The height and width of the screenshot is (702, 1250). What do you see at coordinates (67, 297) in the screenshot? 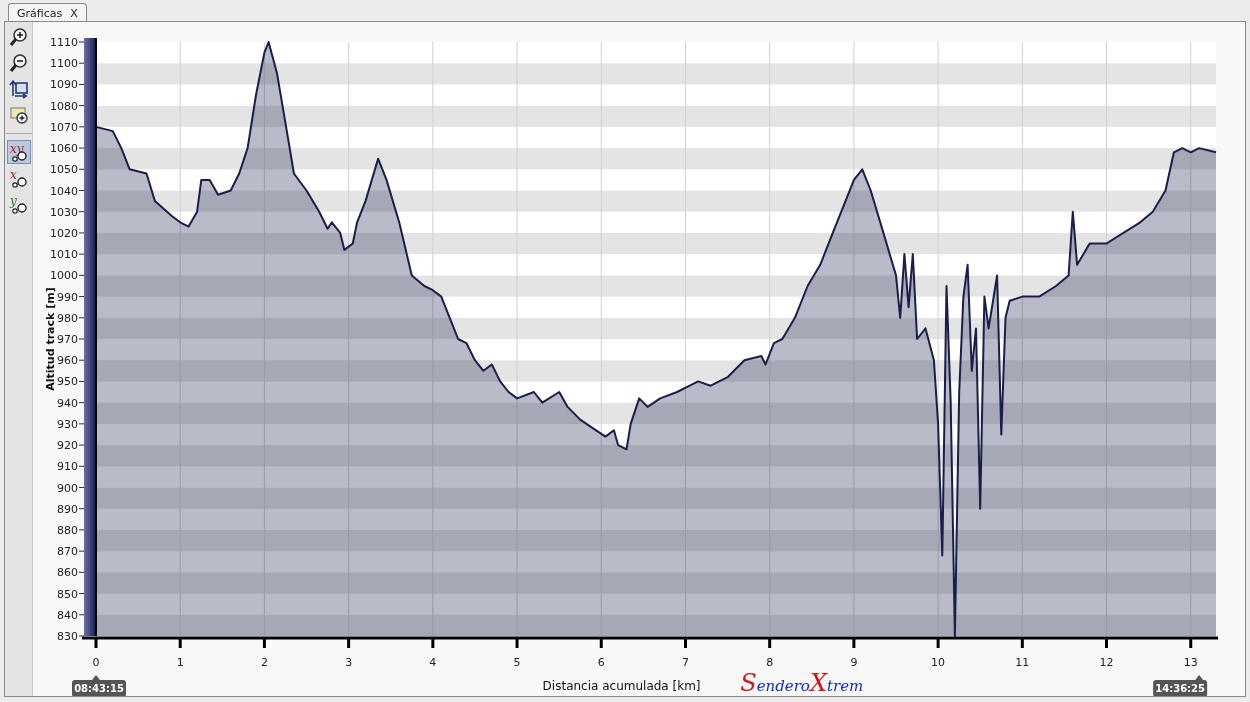
I see `y-tick-label: 990` at bounding box center [67, 297].